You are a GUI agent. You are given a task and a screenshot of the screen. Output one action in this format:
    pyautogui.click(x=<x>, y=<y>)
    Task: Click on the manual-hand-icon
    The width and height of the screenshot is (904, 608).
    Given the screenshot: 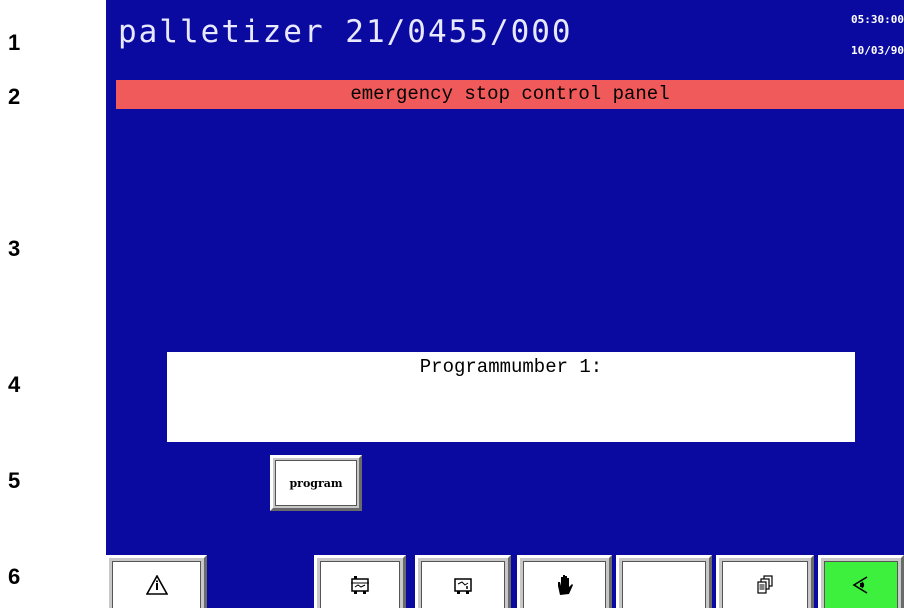 What is the action you would take?
    pyautogui.click(x=565, y=585)
    